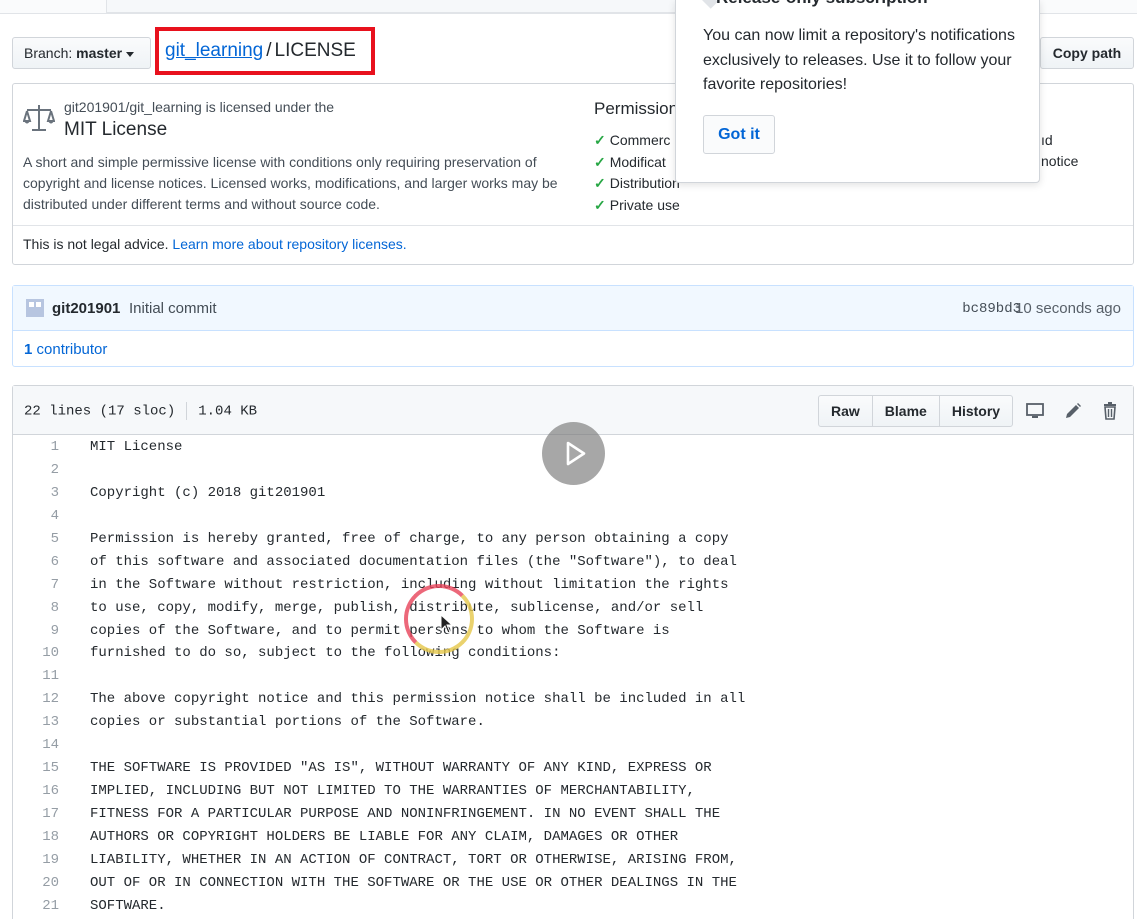 The height and width of the screenshot is (919, 1137). What do you see at coordinates (99, 53) in the screenshot?
I see `branch-value: master` at bounding box center [99, 53].